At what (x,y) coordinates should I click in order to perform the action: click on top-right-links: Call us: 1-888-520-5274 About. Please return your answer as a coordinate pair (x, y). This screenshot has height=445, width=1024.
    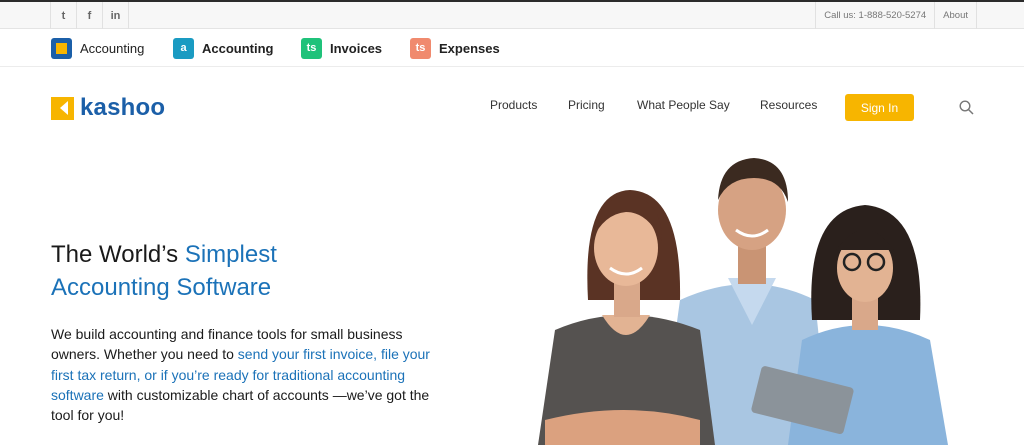
    Looking at the image, I should click on (896, 15).